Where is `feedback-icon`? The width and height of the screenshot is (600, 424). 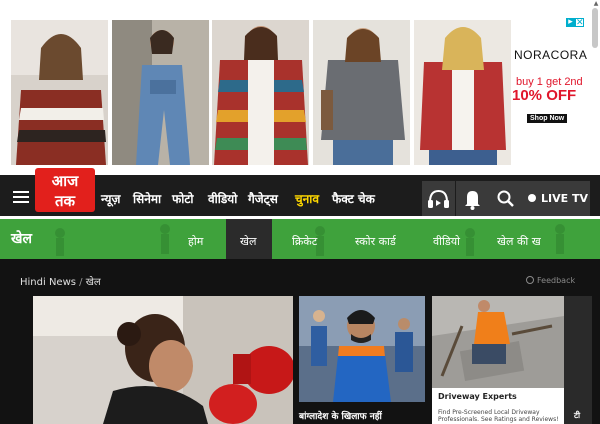 feedback-icon is located at coordinates (530, 280).